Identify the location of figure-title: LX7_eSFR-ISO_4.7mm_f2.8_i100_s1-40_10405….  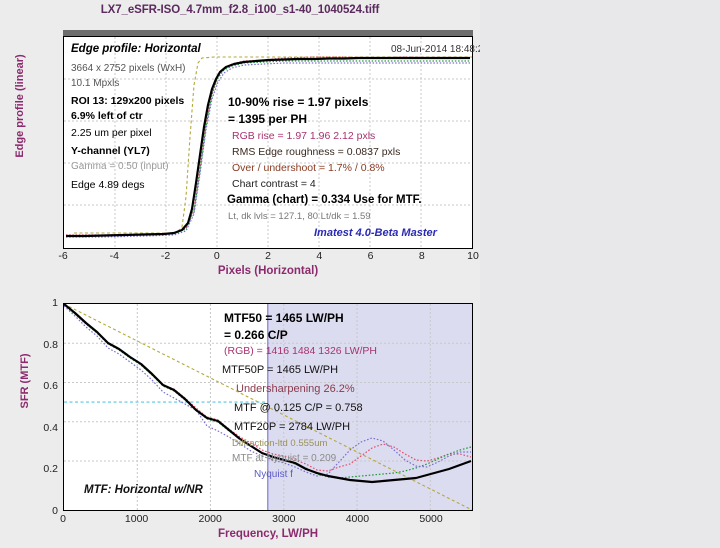
(240, 10).